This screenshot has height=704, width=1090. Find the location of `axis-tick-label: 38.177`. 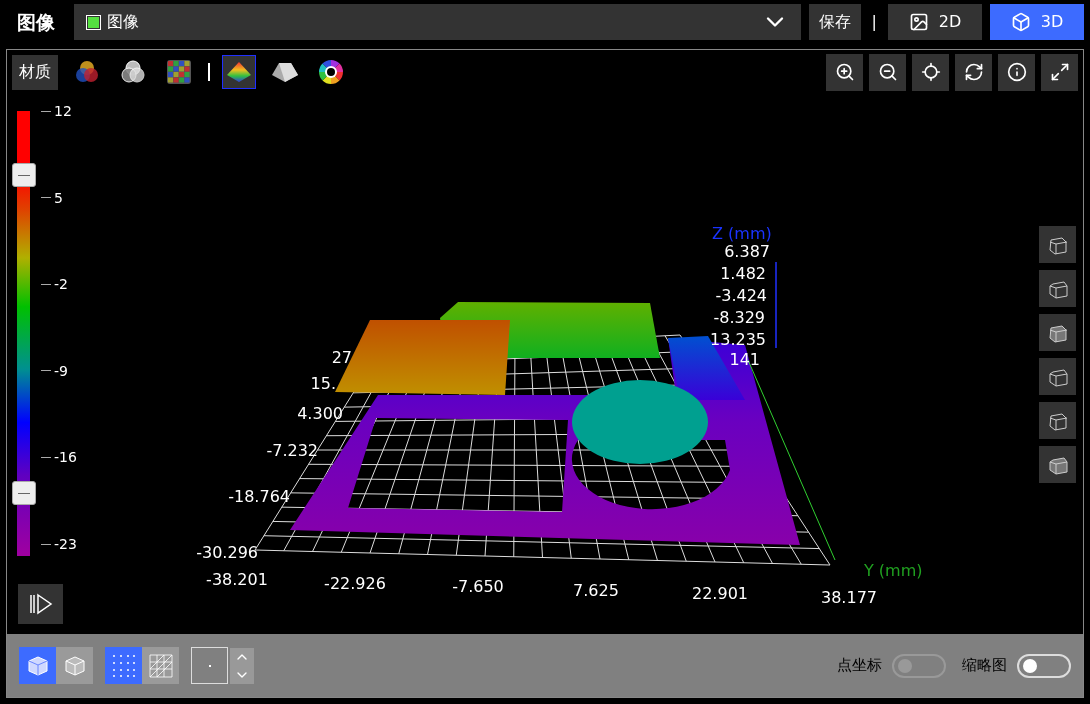

axis-tick-label: 38.177 is located at coordinates (849, 598).